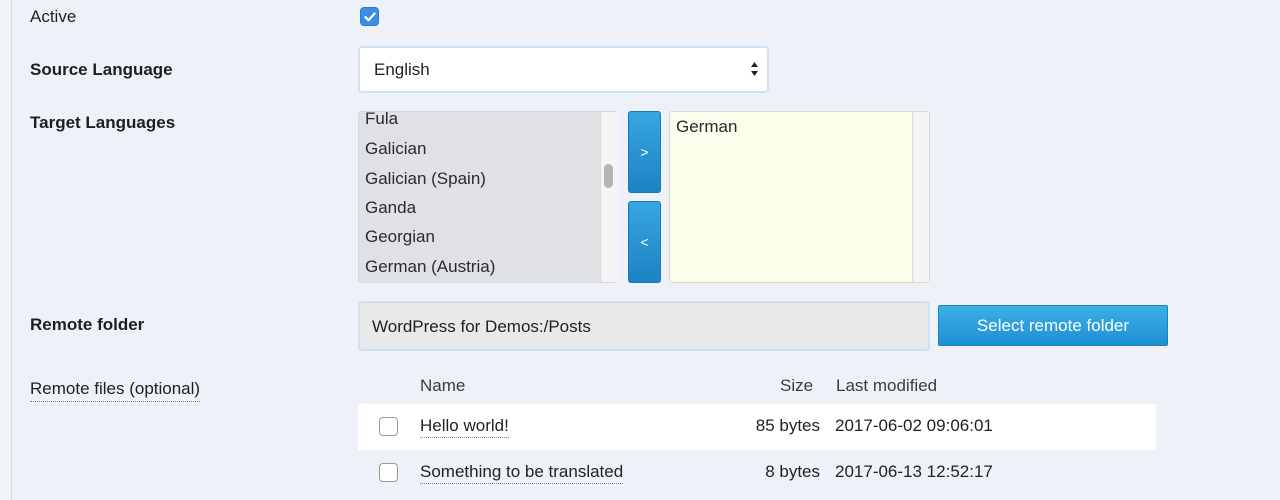 This screenshot has width=1280, height=500. I want to click on available-languages-scrollbar, so click(609, 197).